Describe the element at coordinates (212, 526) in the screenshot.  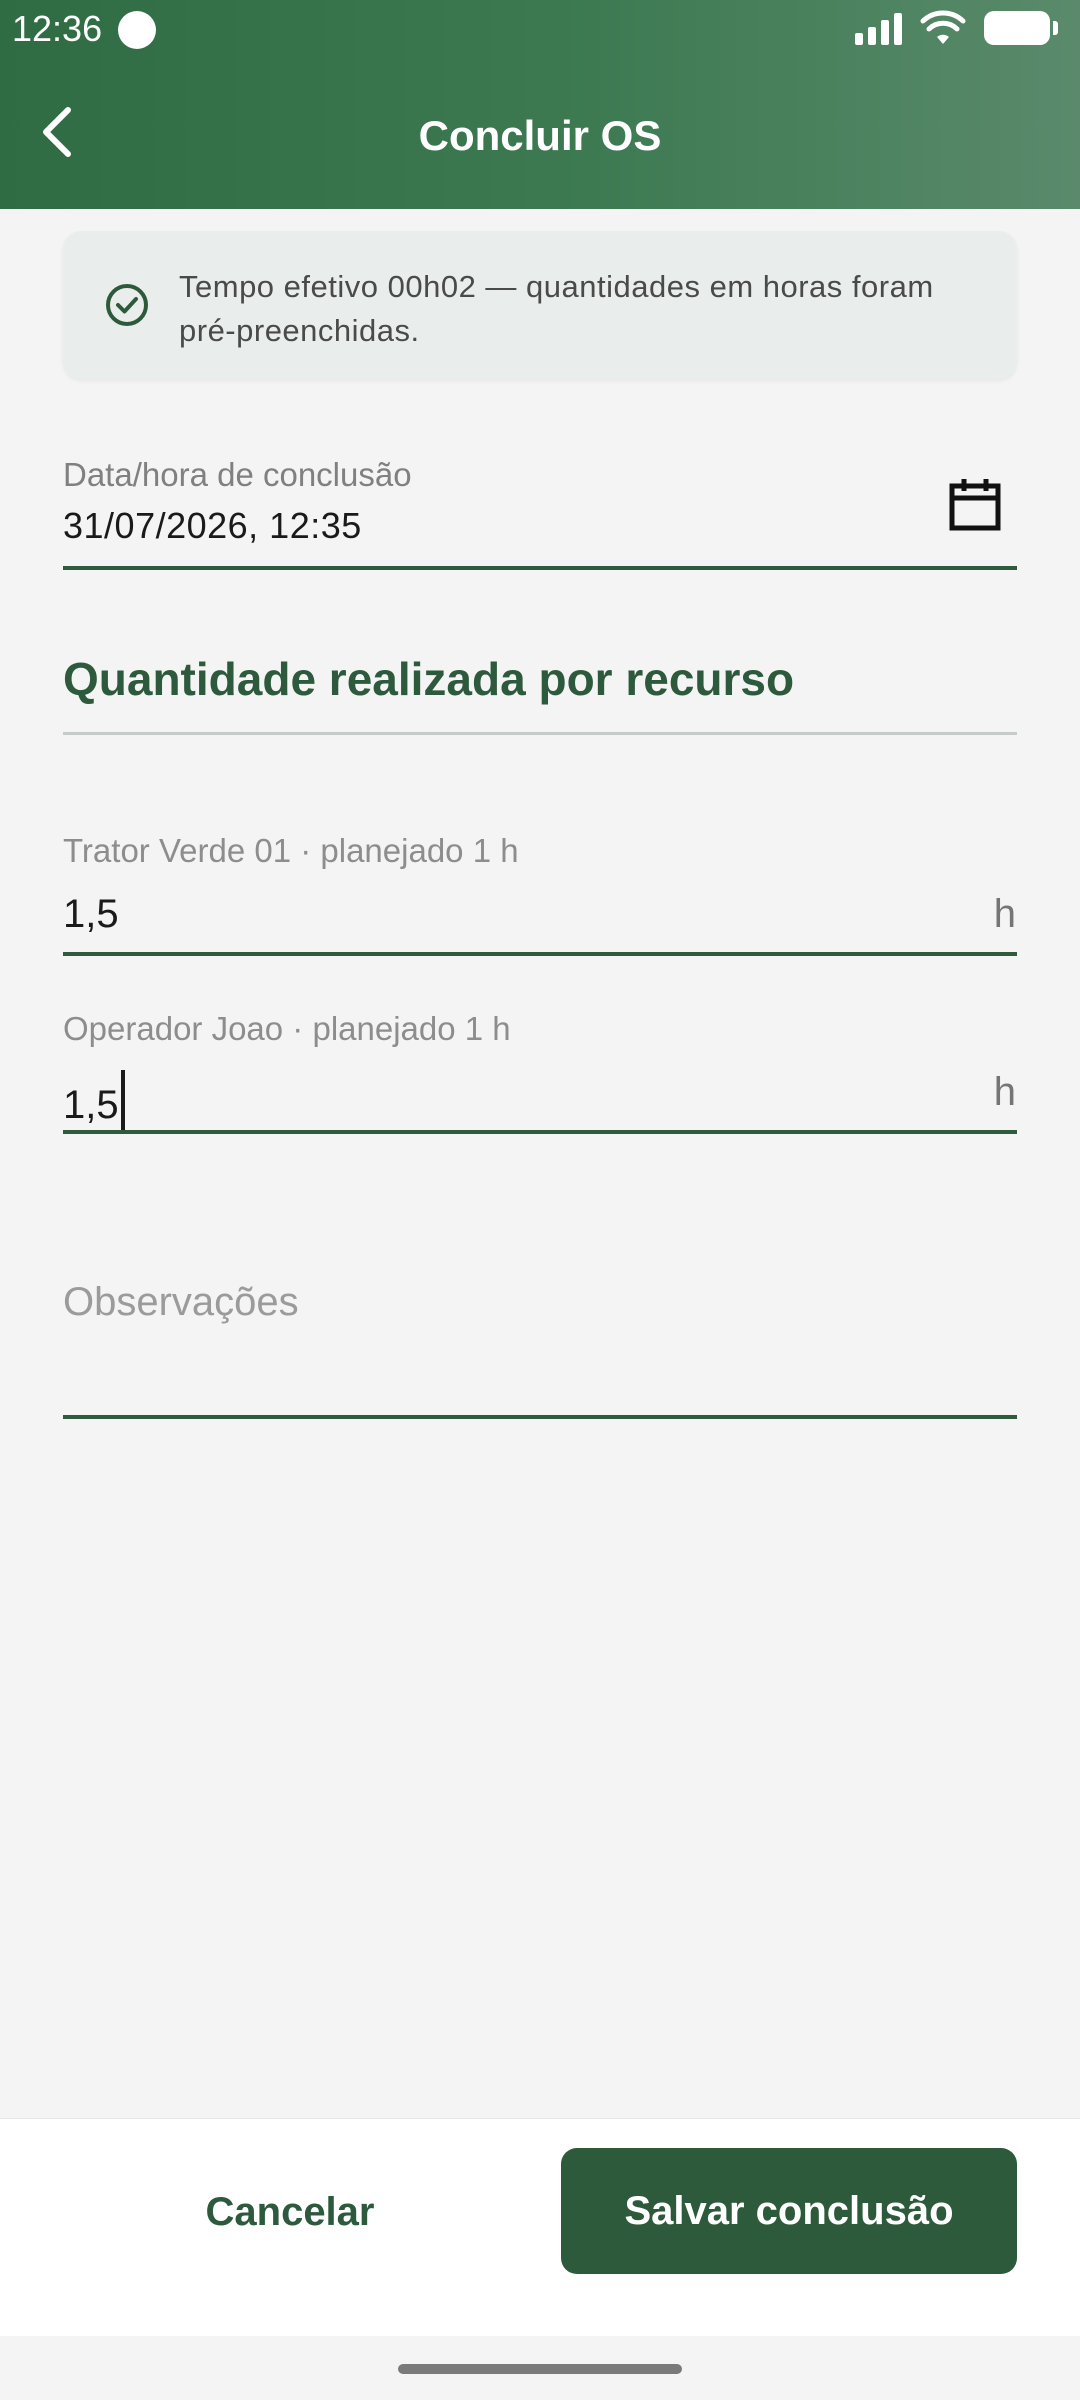
I see `completion-date-value: 31/07/2026, 12:35` at that location.